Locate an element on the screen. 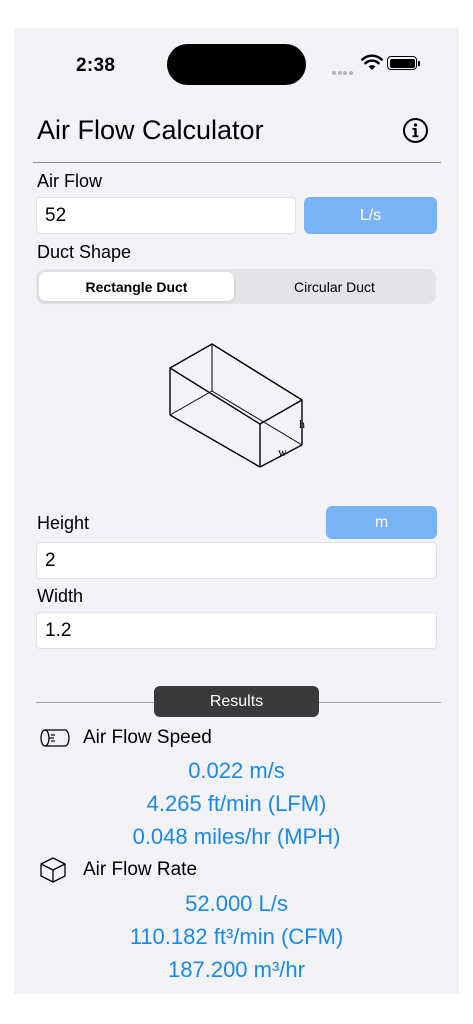  diagram-width-label: w is located at coordinates (282, 452).